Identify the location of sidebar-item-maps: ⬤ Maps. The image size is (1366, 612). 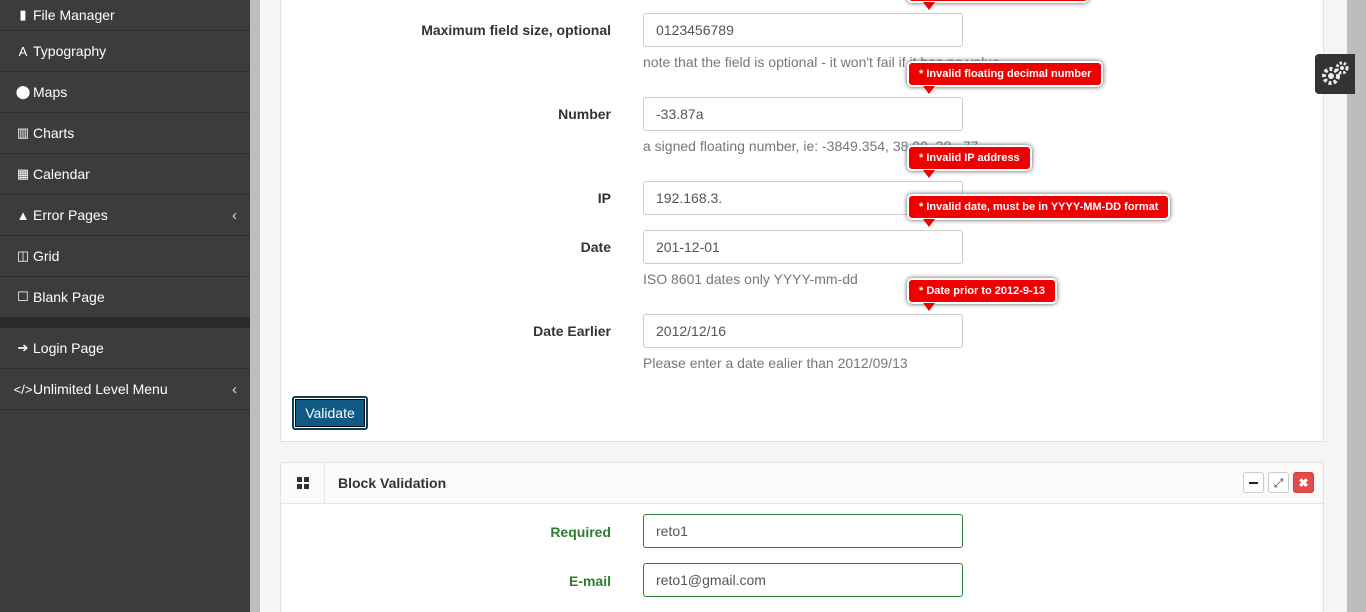
(125, 92).